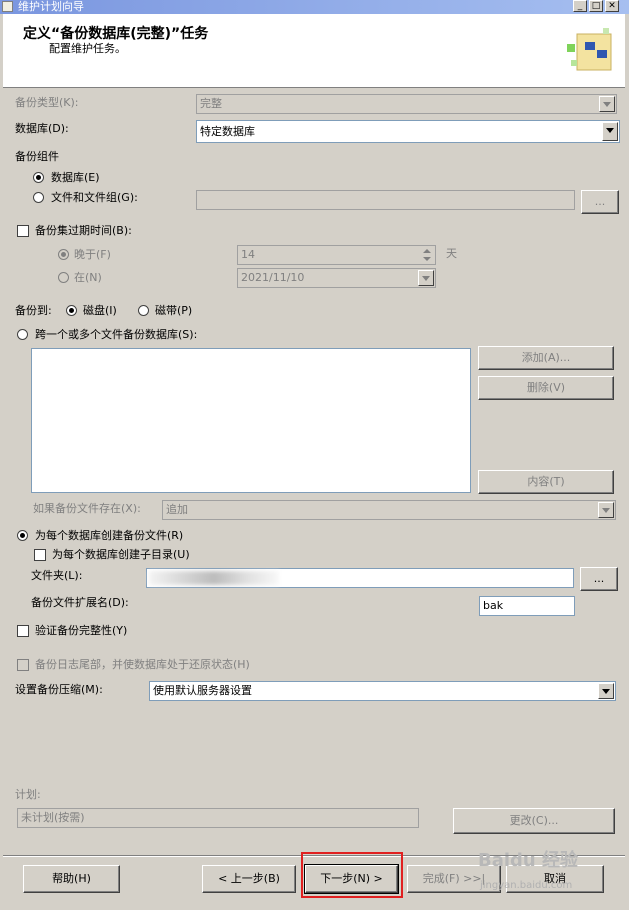 The image size is (629, 910). Describe the element at coordinates (273, 277) in the screenshot. I see `expire-date-value: 2021/11/10` at that location.